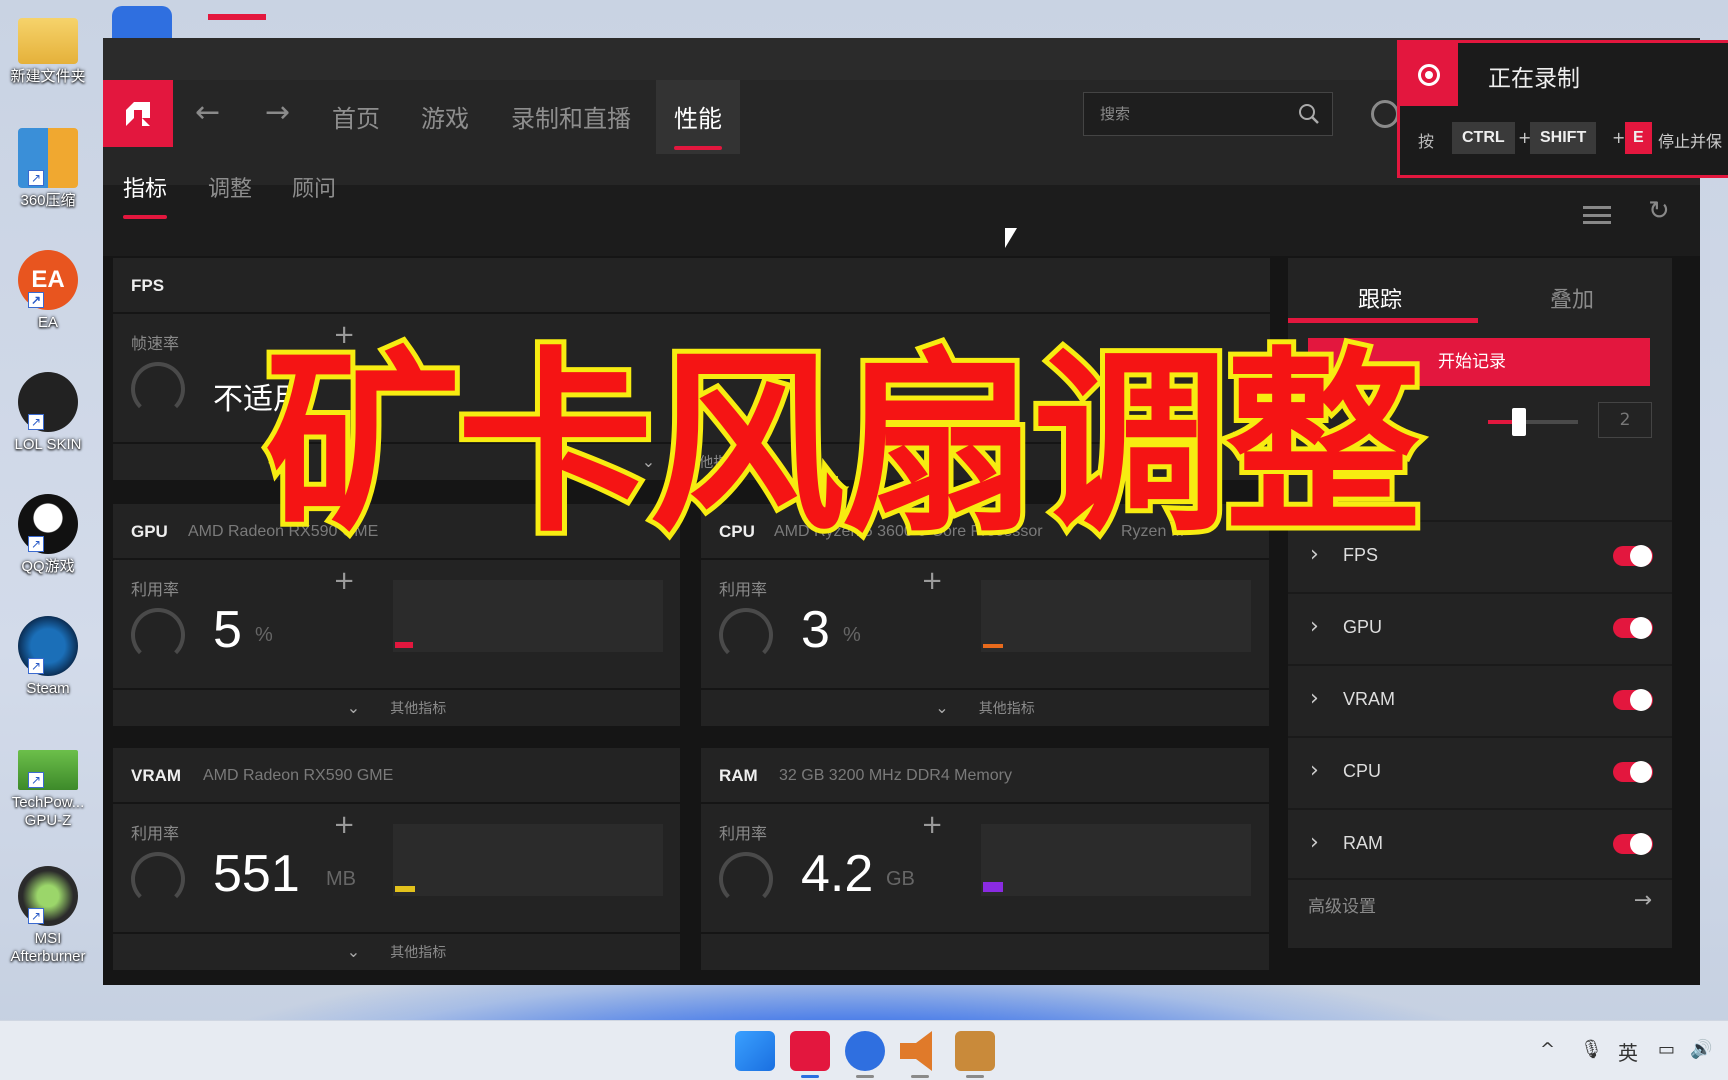 This screenshot has height=1080, width=1728. Describe the element at coordinates (356, 116) in the screenshot. I see `tab-home: 首页` at that location.